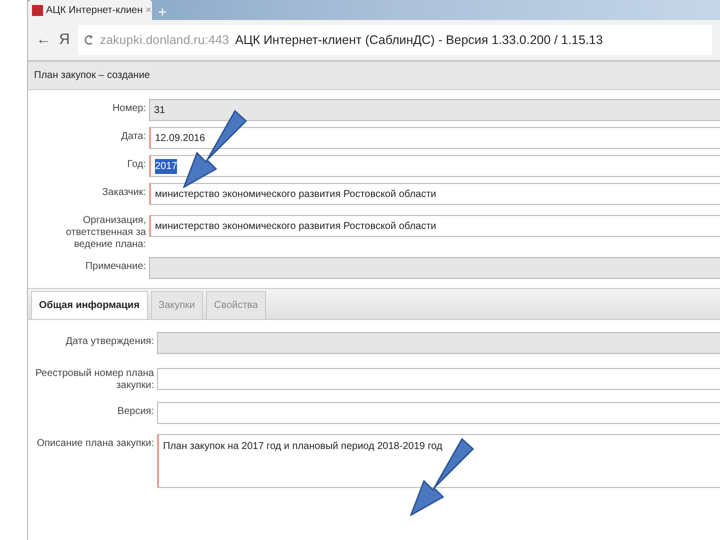 This screenshot has height=540, width=720. Describe the element at coordinates (37, 10) in the screenshot. I see `favicon-icon` at that location.